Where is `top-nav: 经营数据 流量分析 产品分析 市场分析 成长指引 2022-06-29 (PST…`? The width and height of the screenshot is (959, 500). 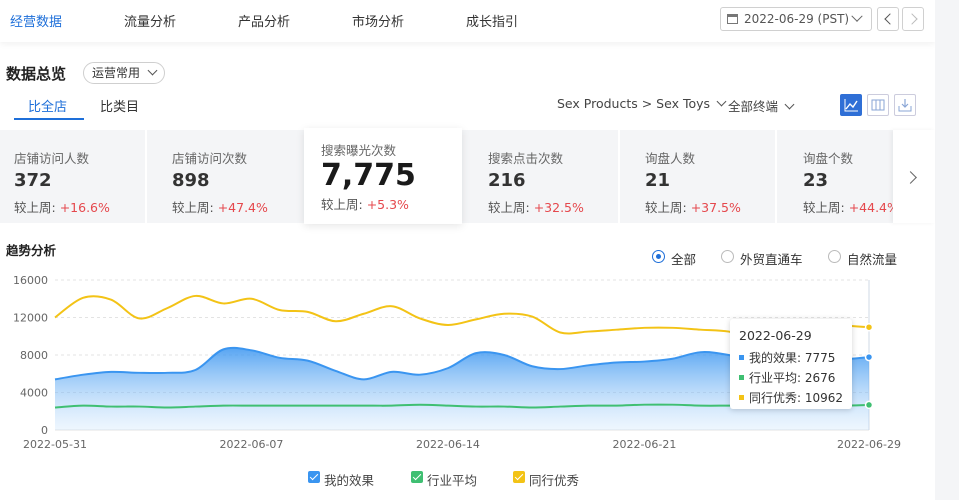
top-nav: 经营数据 流量分析 产品分析 市场分析 成长指引 2022-06-29 (PST… is located at coordinates (467, 21).